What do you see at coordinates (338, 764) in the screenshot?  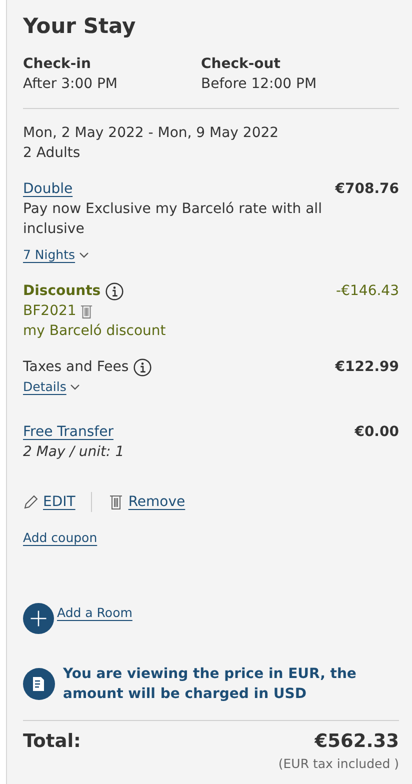 I see `tax-note: (EUR tax included )` at bounding box center [338, 764].